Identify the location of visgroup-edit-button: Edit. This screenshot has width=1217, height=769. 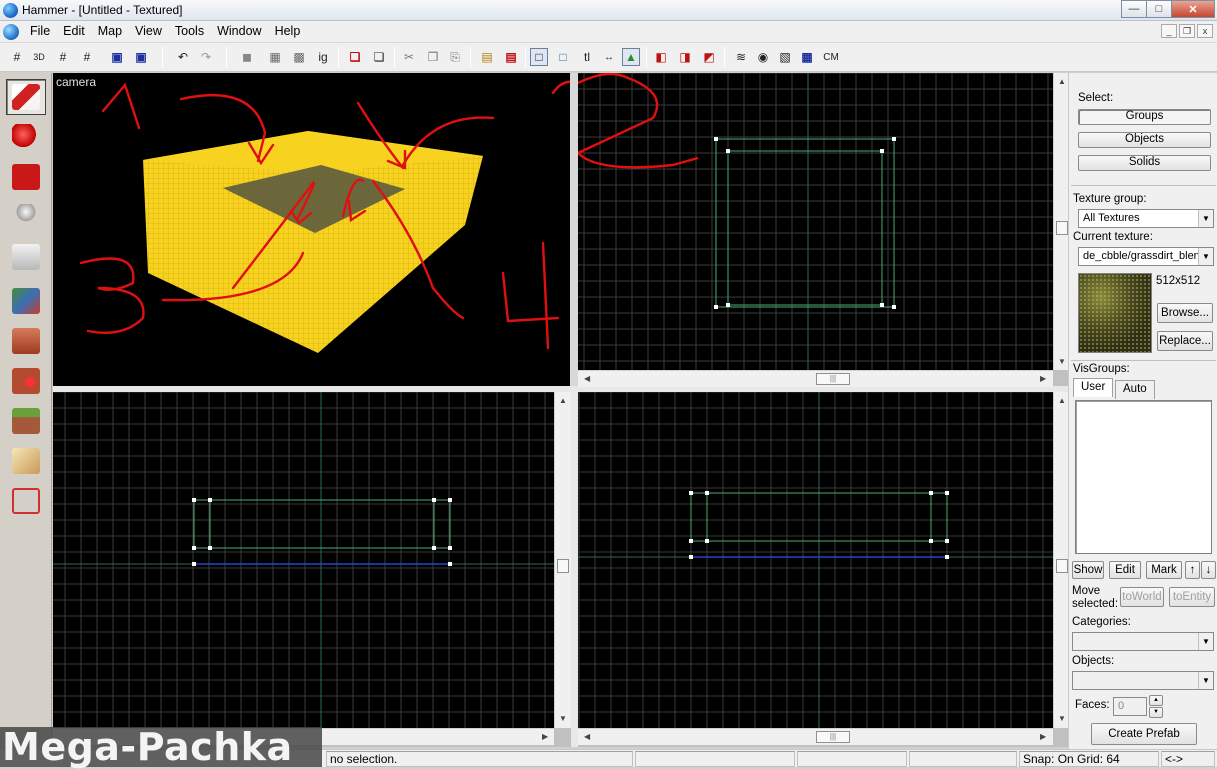
(1125, 570).